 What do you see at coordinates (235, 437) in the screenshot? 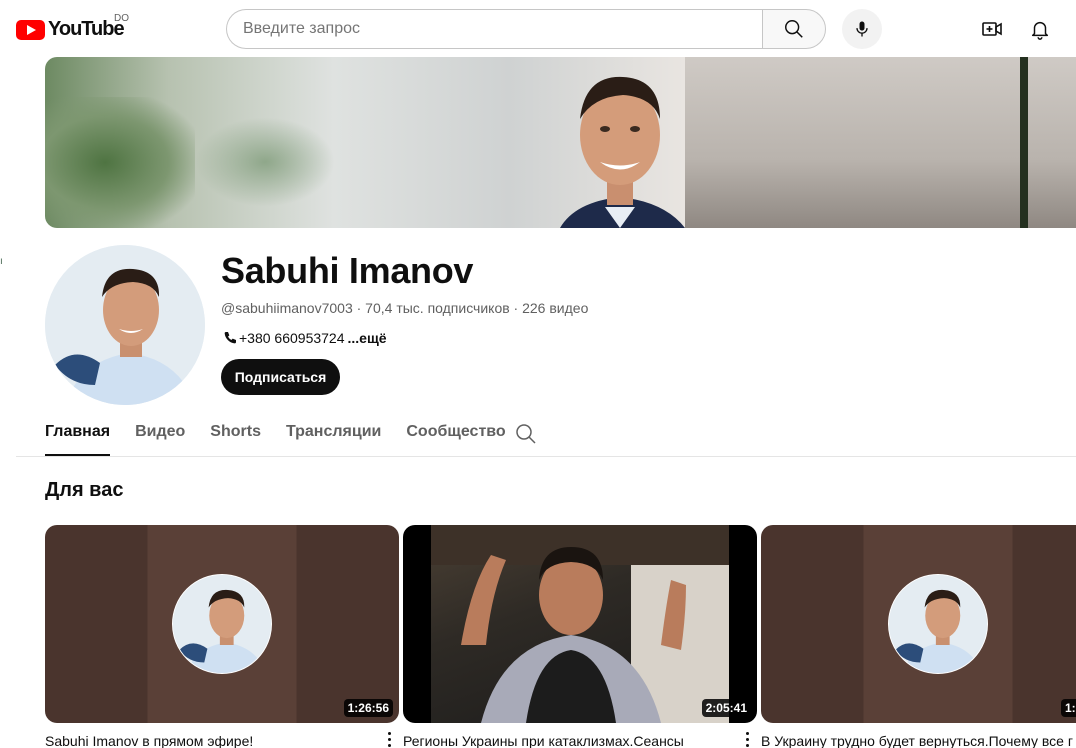
I see `tab-shorts: Shorts` at bounding box center [235, 437].